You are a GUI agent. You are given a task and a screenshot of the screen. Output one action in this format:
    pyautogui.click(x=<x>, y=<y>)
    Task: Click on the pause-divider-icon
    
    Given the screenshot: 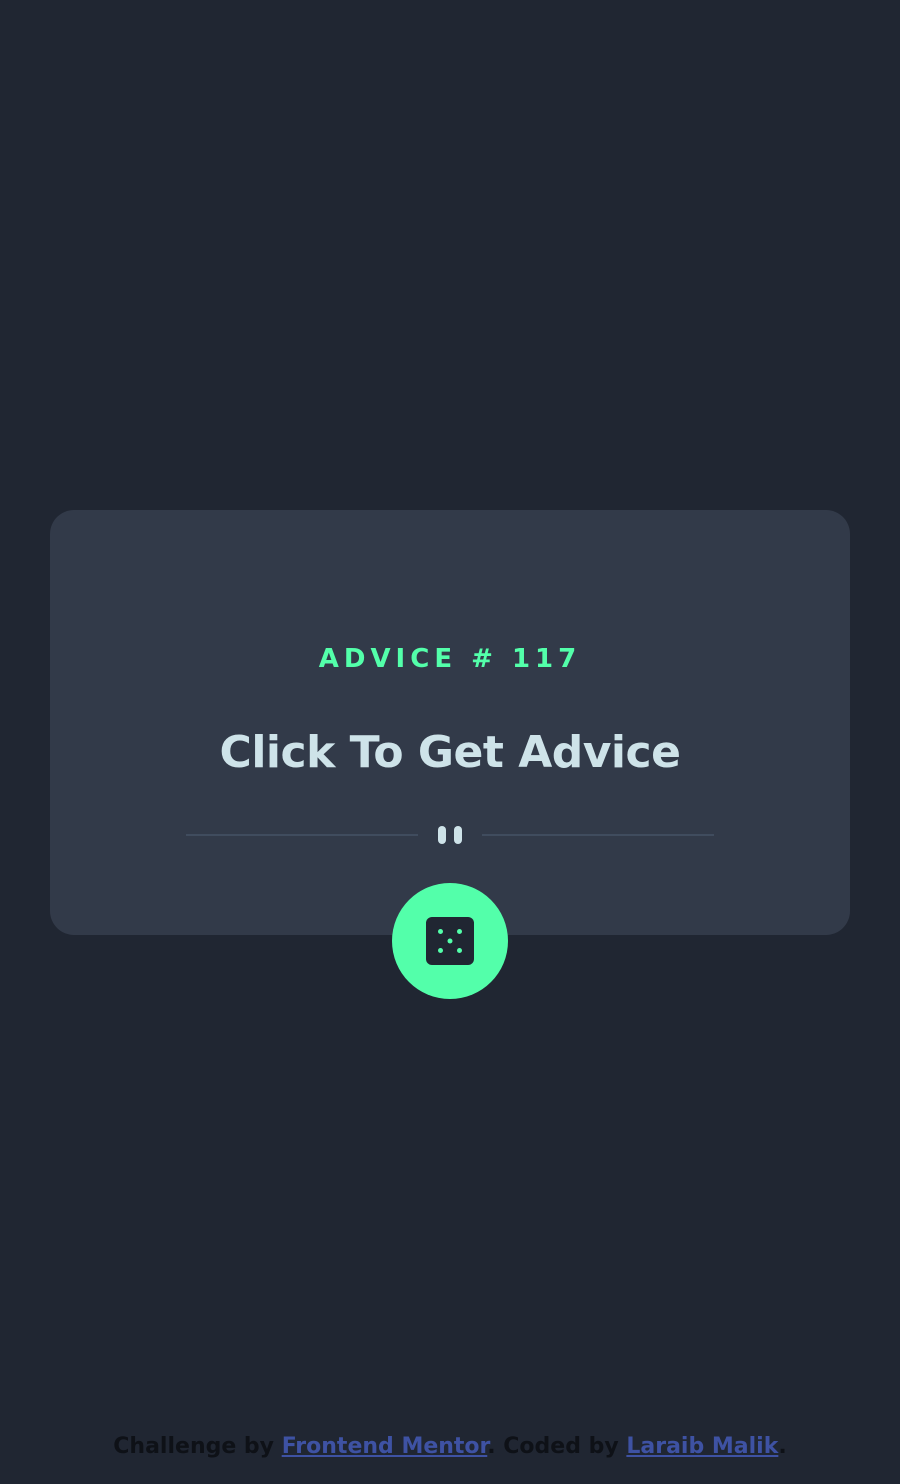 What is the action you would take?
    pyautogui.click(x=450, y=835)
    